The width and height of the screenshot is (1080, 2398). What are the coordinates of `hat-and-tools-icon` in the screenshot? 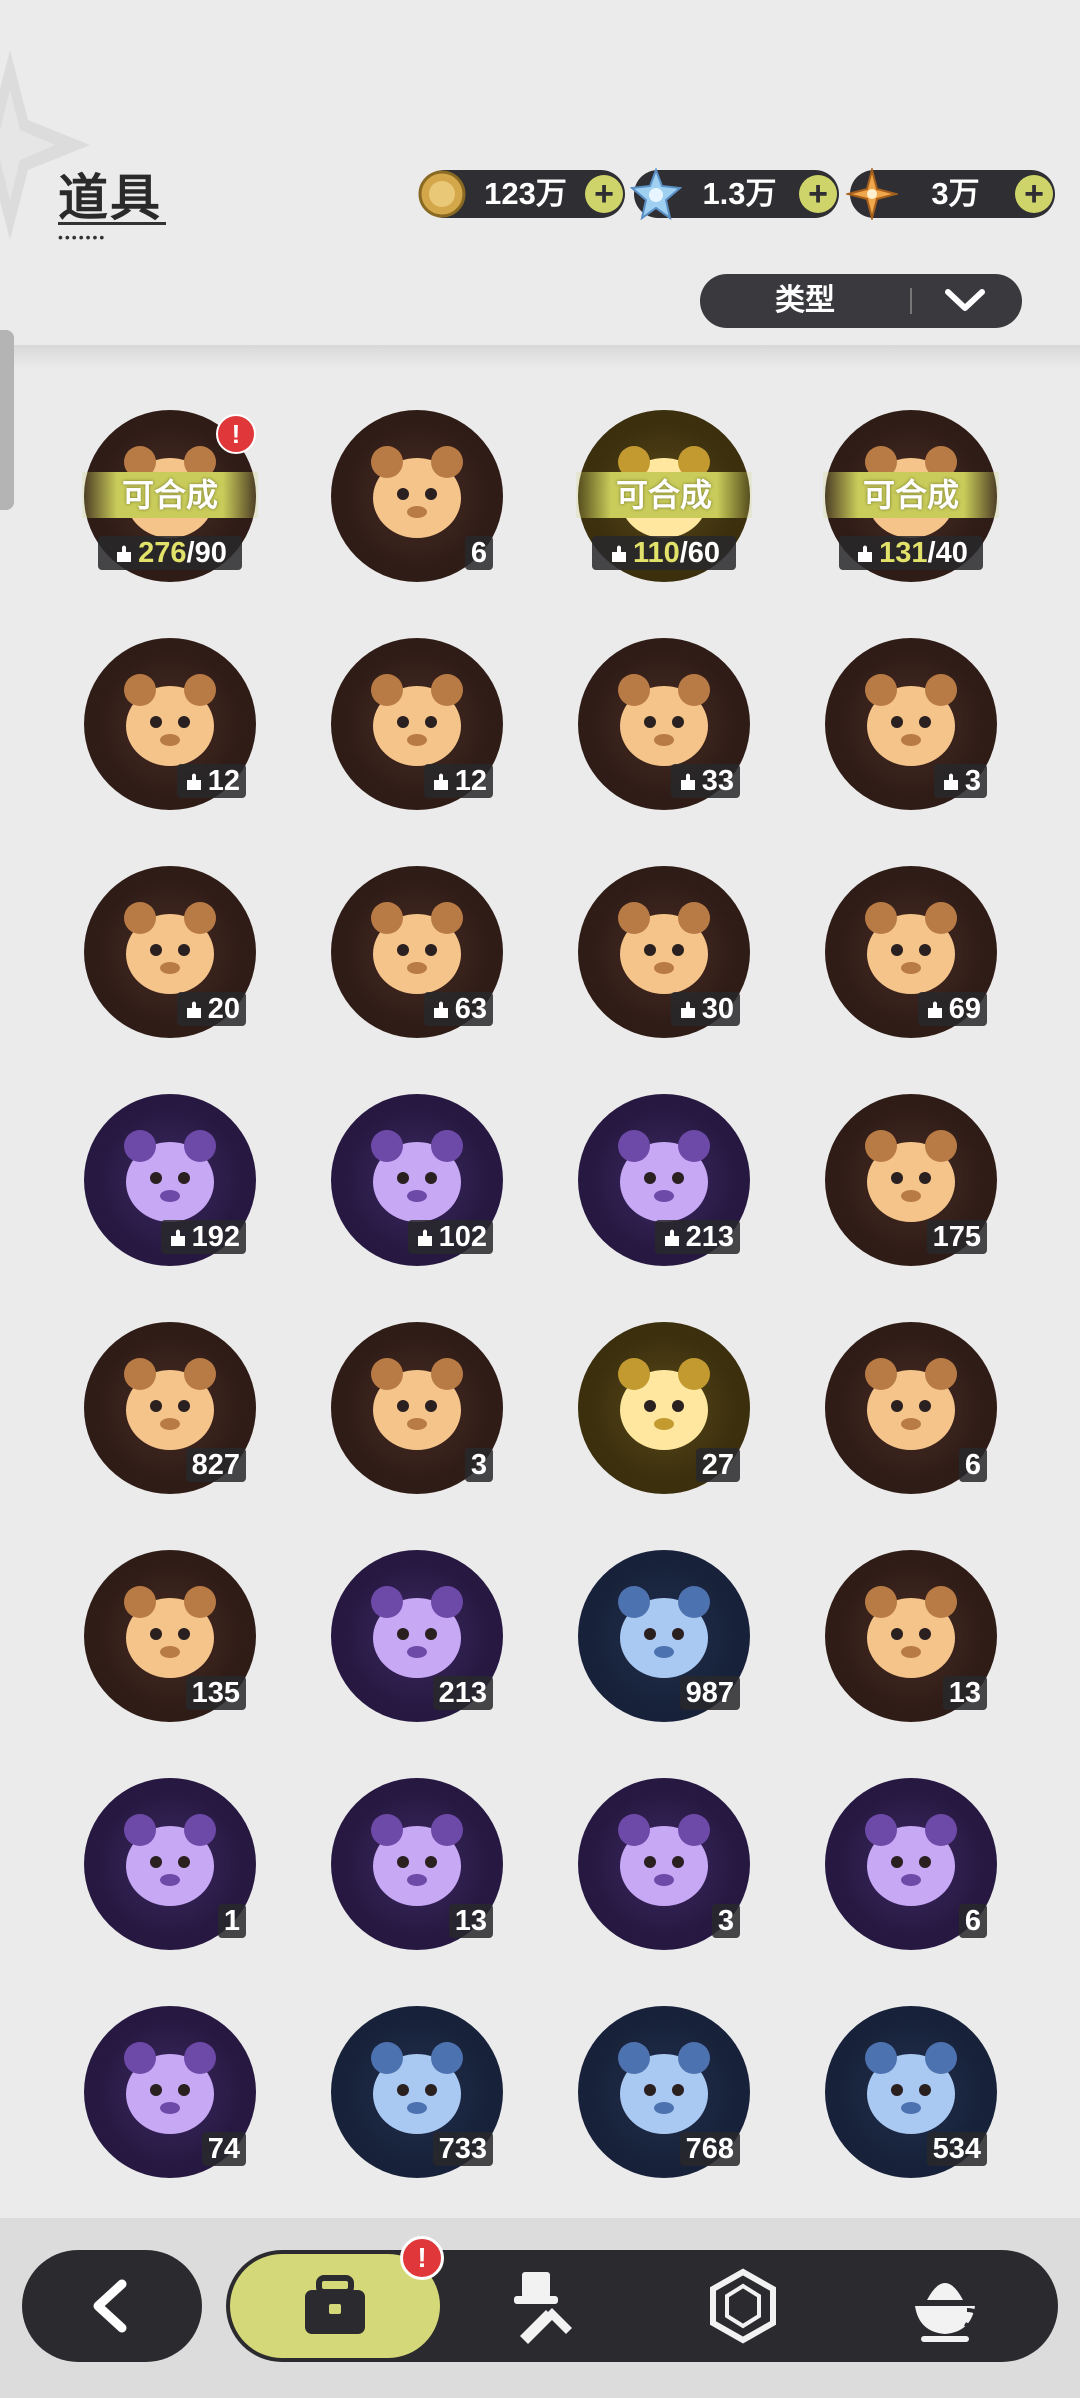 It's located at (540, 2306).